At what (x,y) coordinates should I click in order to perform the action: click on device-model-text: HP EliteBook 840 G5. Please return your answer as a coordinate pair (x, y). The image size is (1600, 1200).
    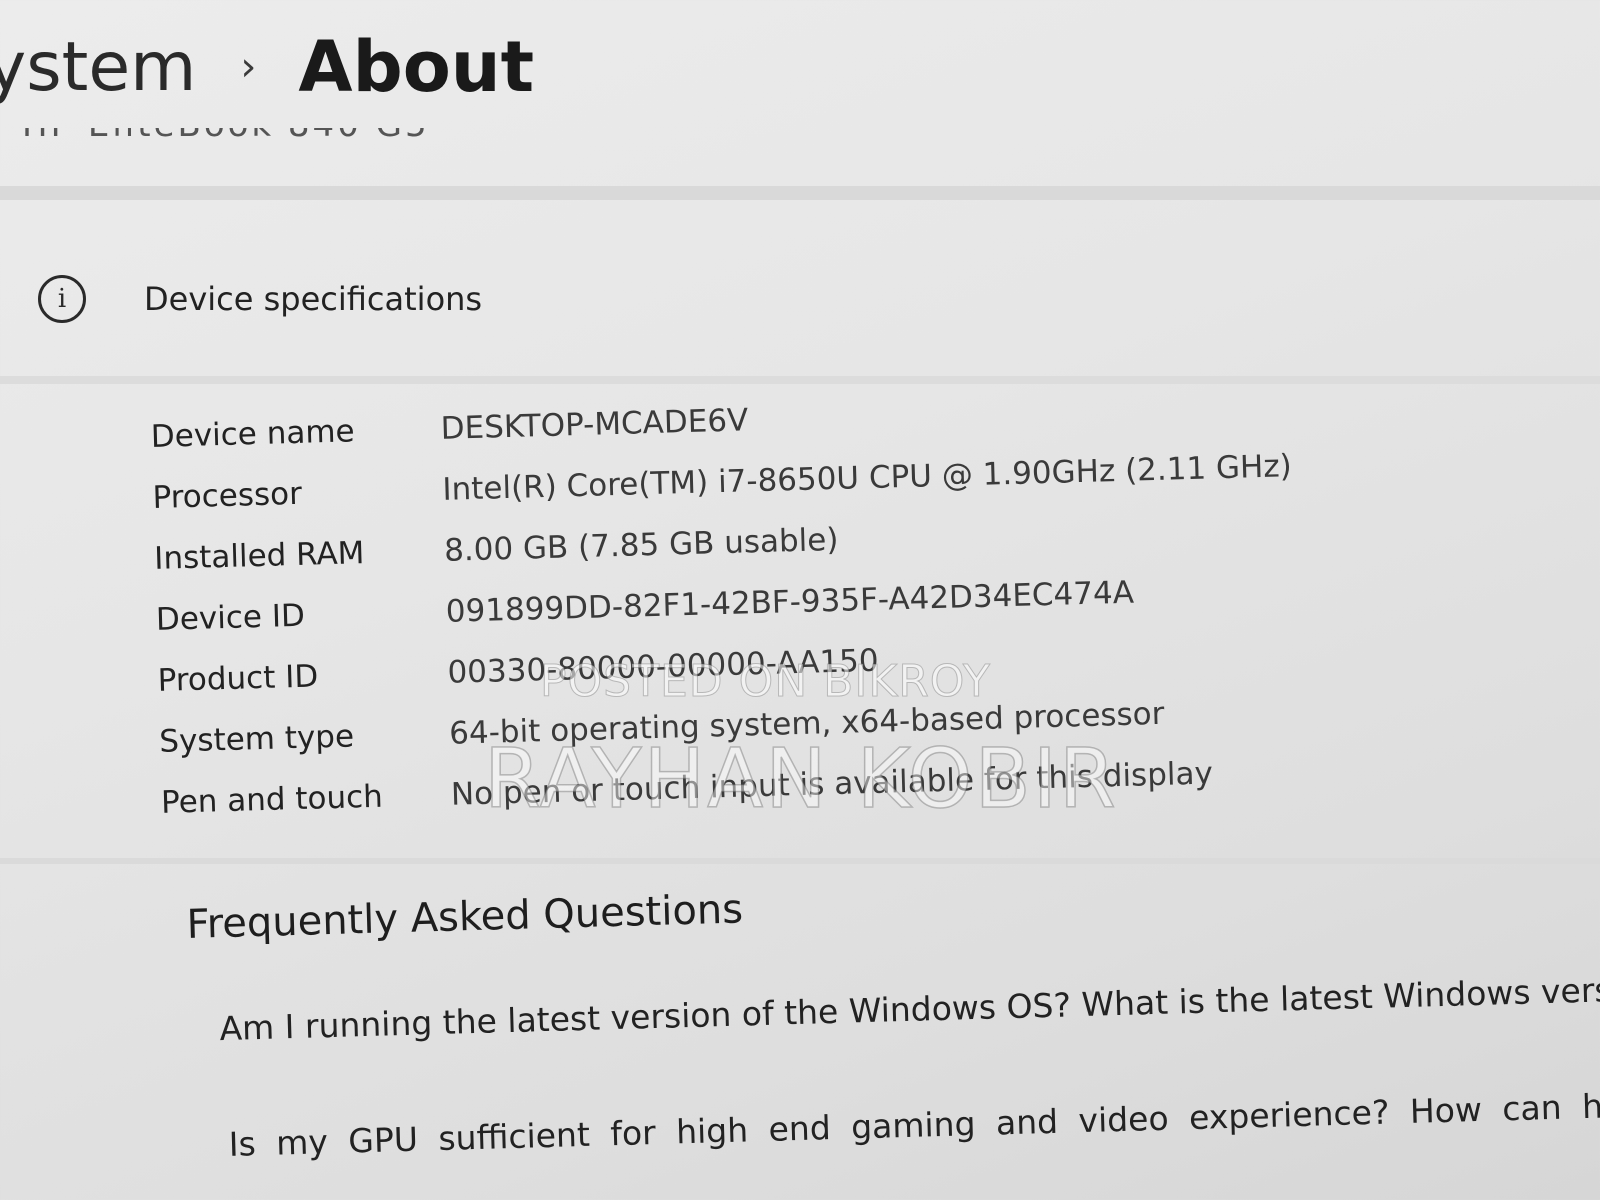
    Looking at the image, I should click on (226, 138).